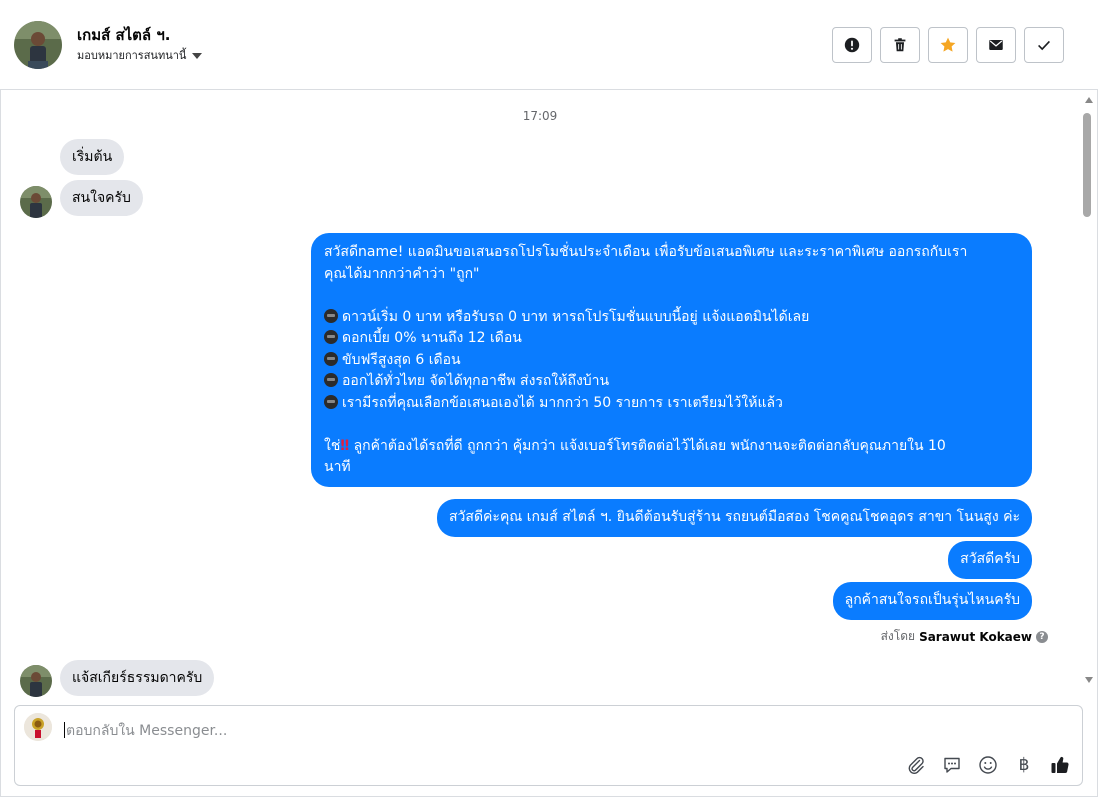 The image size is (1098, 797). I want to click on envelope-icon, so click(996, 45).